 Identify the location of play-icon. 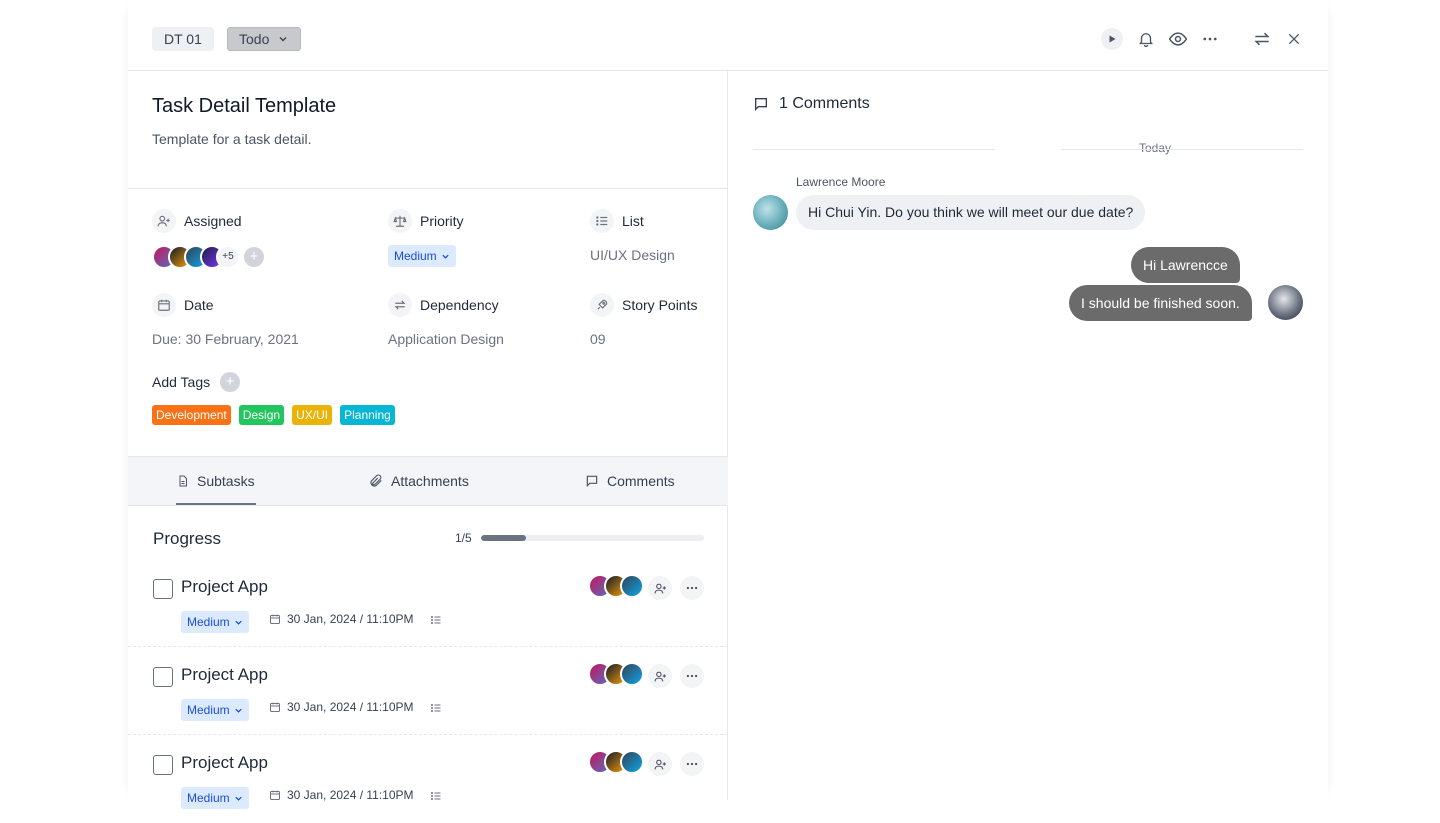
(1112, 39).